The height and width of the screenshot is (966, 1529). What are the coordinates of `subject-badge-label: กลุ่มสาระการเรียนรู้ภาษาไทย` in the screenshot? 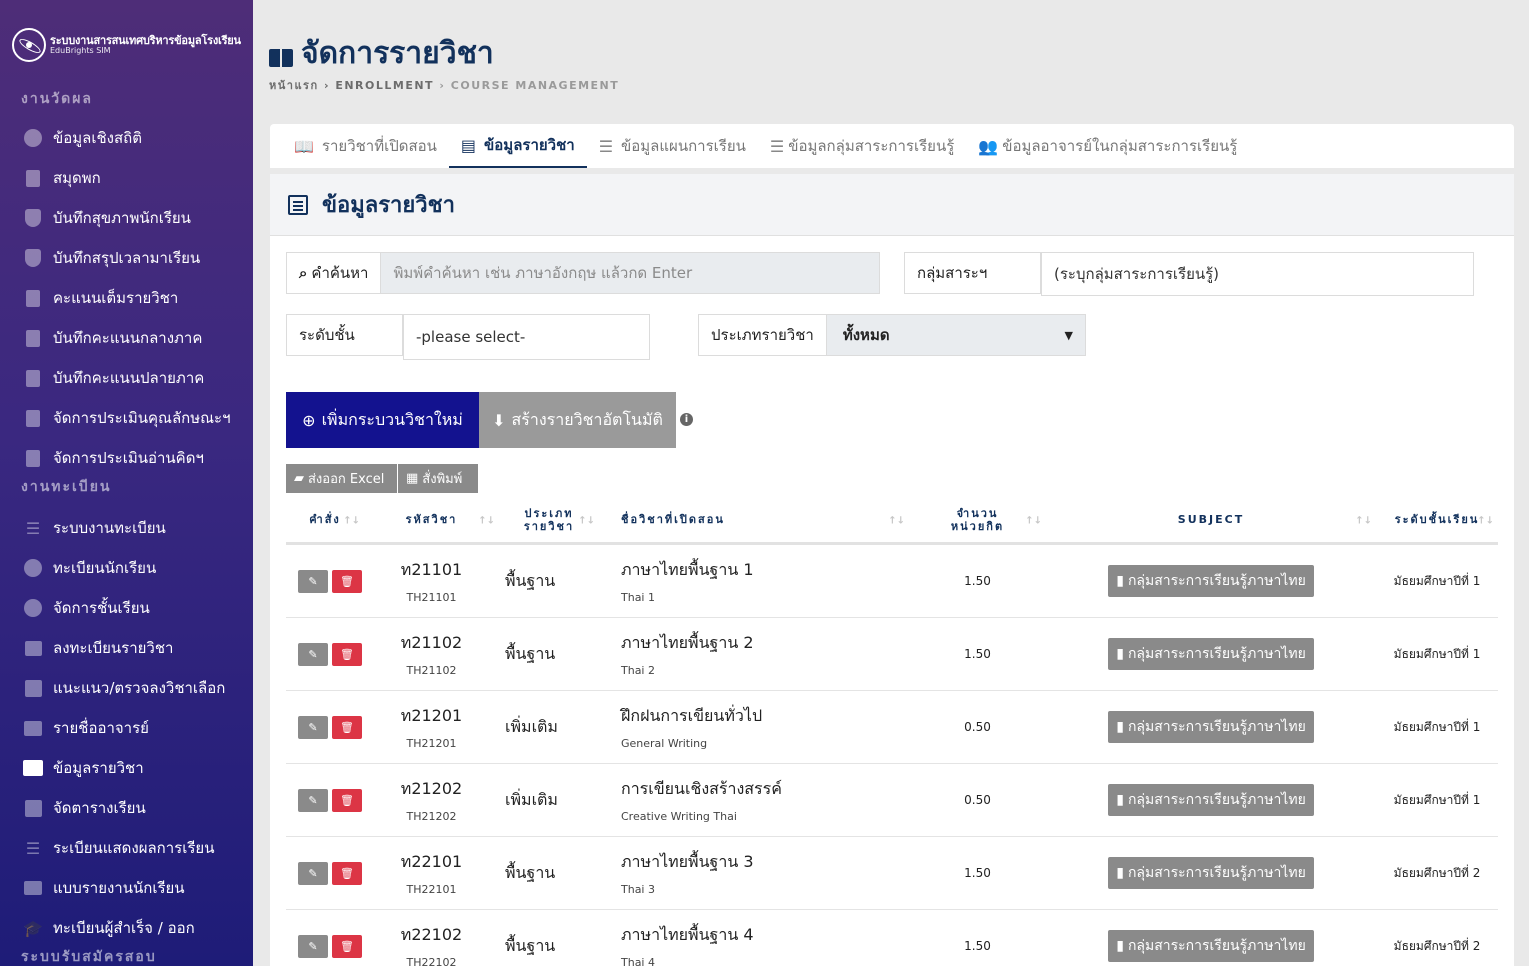 It's located at (1216, 654).